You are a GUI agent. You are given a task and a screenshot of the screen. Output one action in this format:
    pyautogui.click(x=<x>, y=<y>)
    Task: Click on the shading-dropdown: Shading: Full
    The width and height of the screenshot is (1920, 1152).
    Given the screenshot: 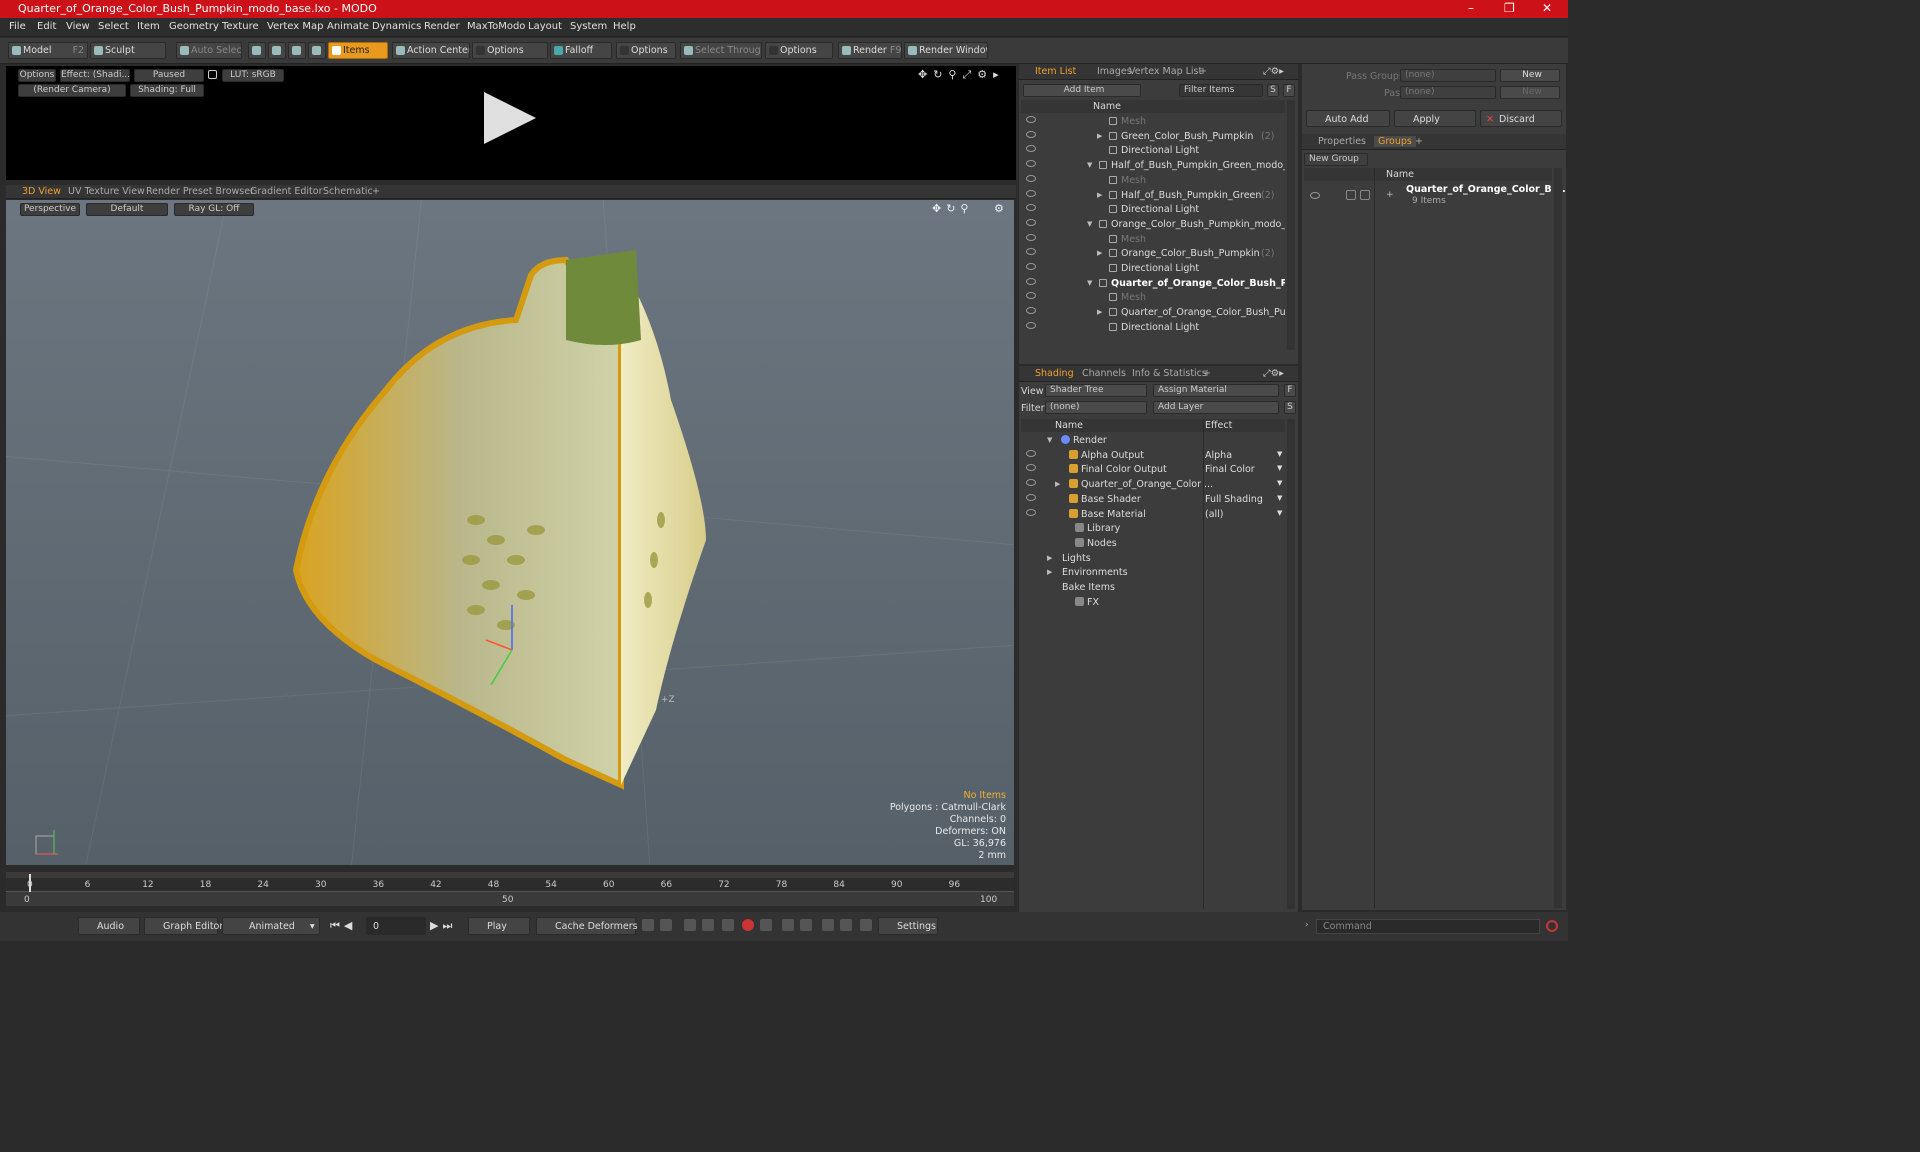 What is the action you would take?
    pyautogui.click(x=167, y=90)
    